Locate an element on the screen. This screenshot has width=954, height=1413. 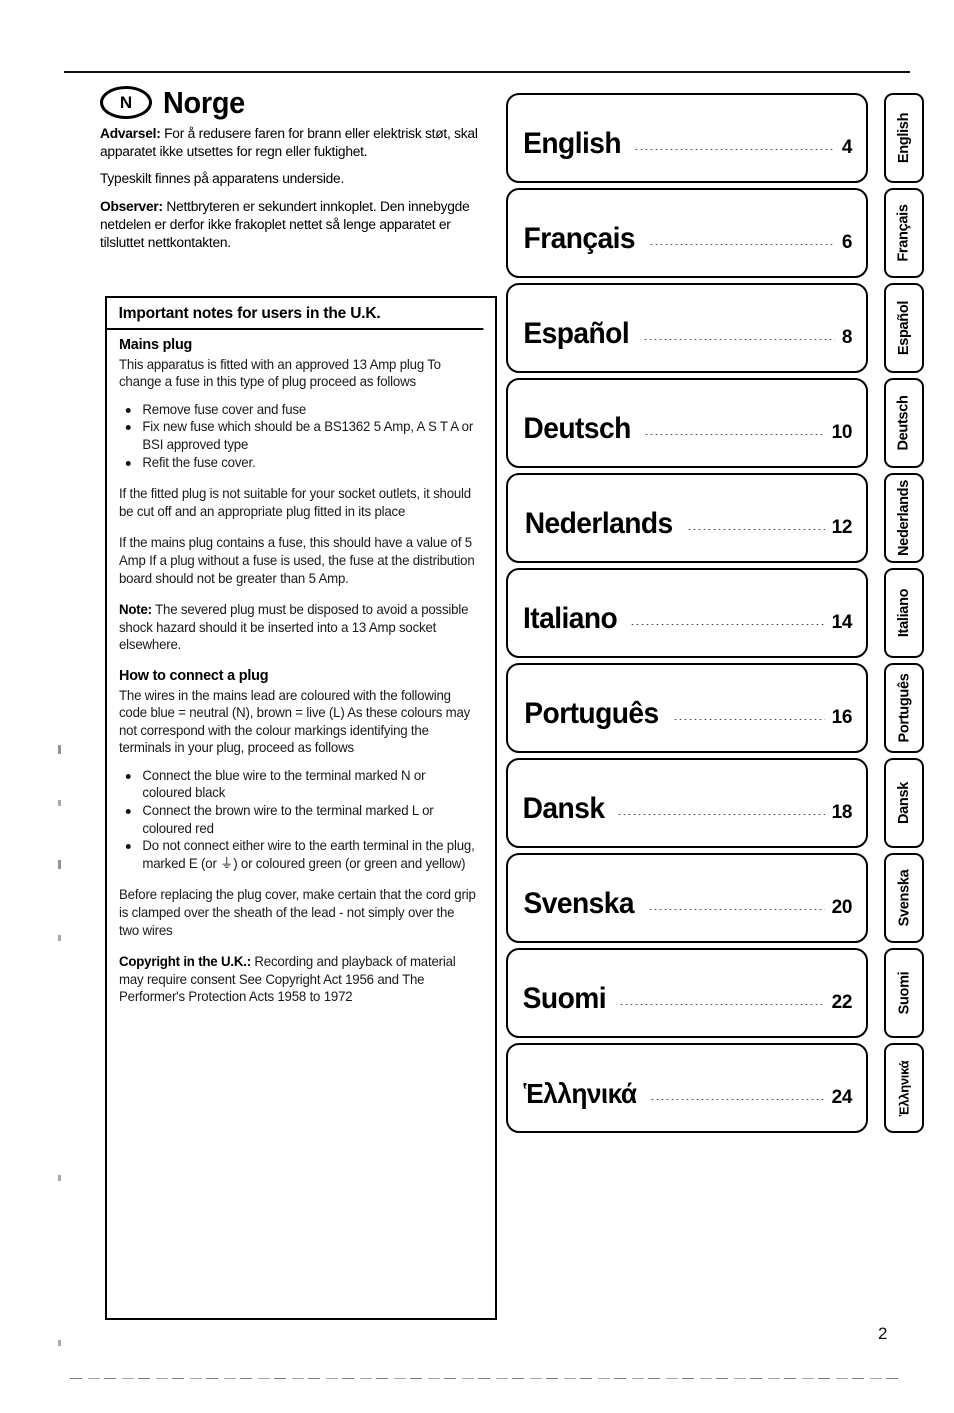
language-entry-português: Português 16 is located at coordinates (687, 708).